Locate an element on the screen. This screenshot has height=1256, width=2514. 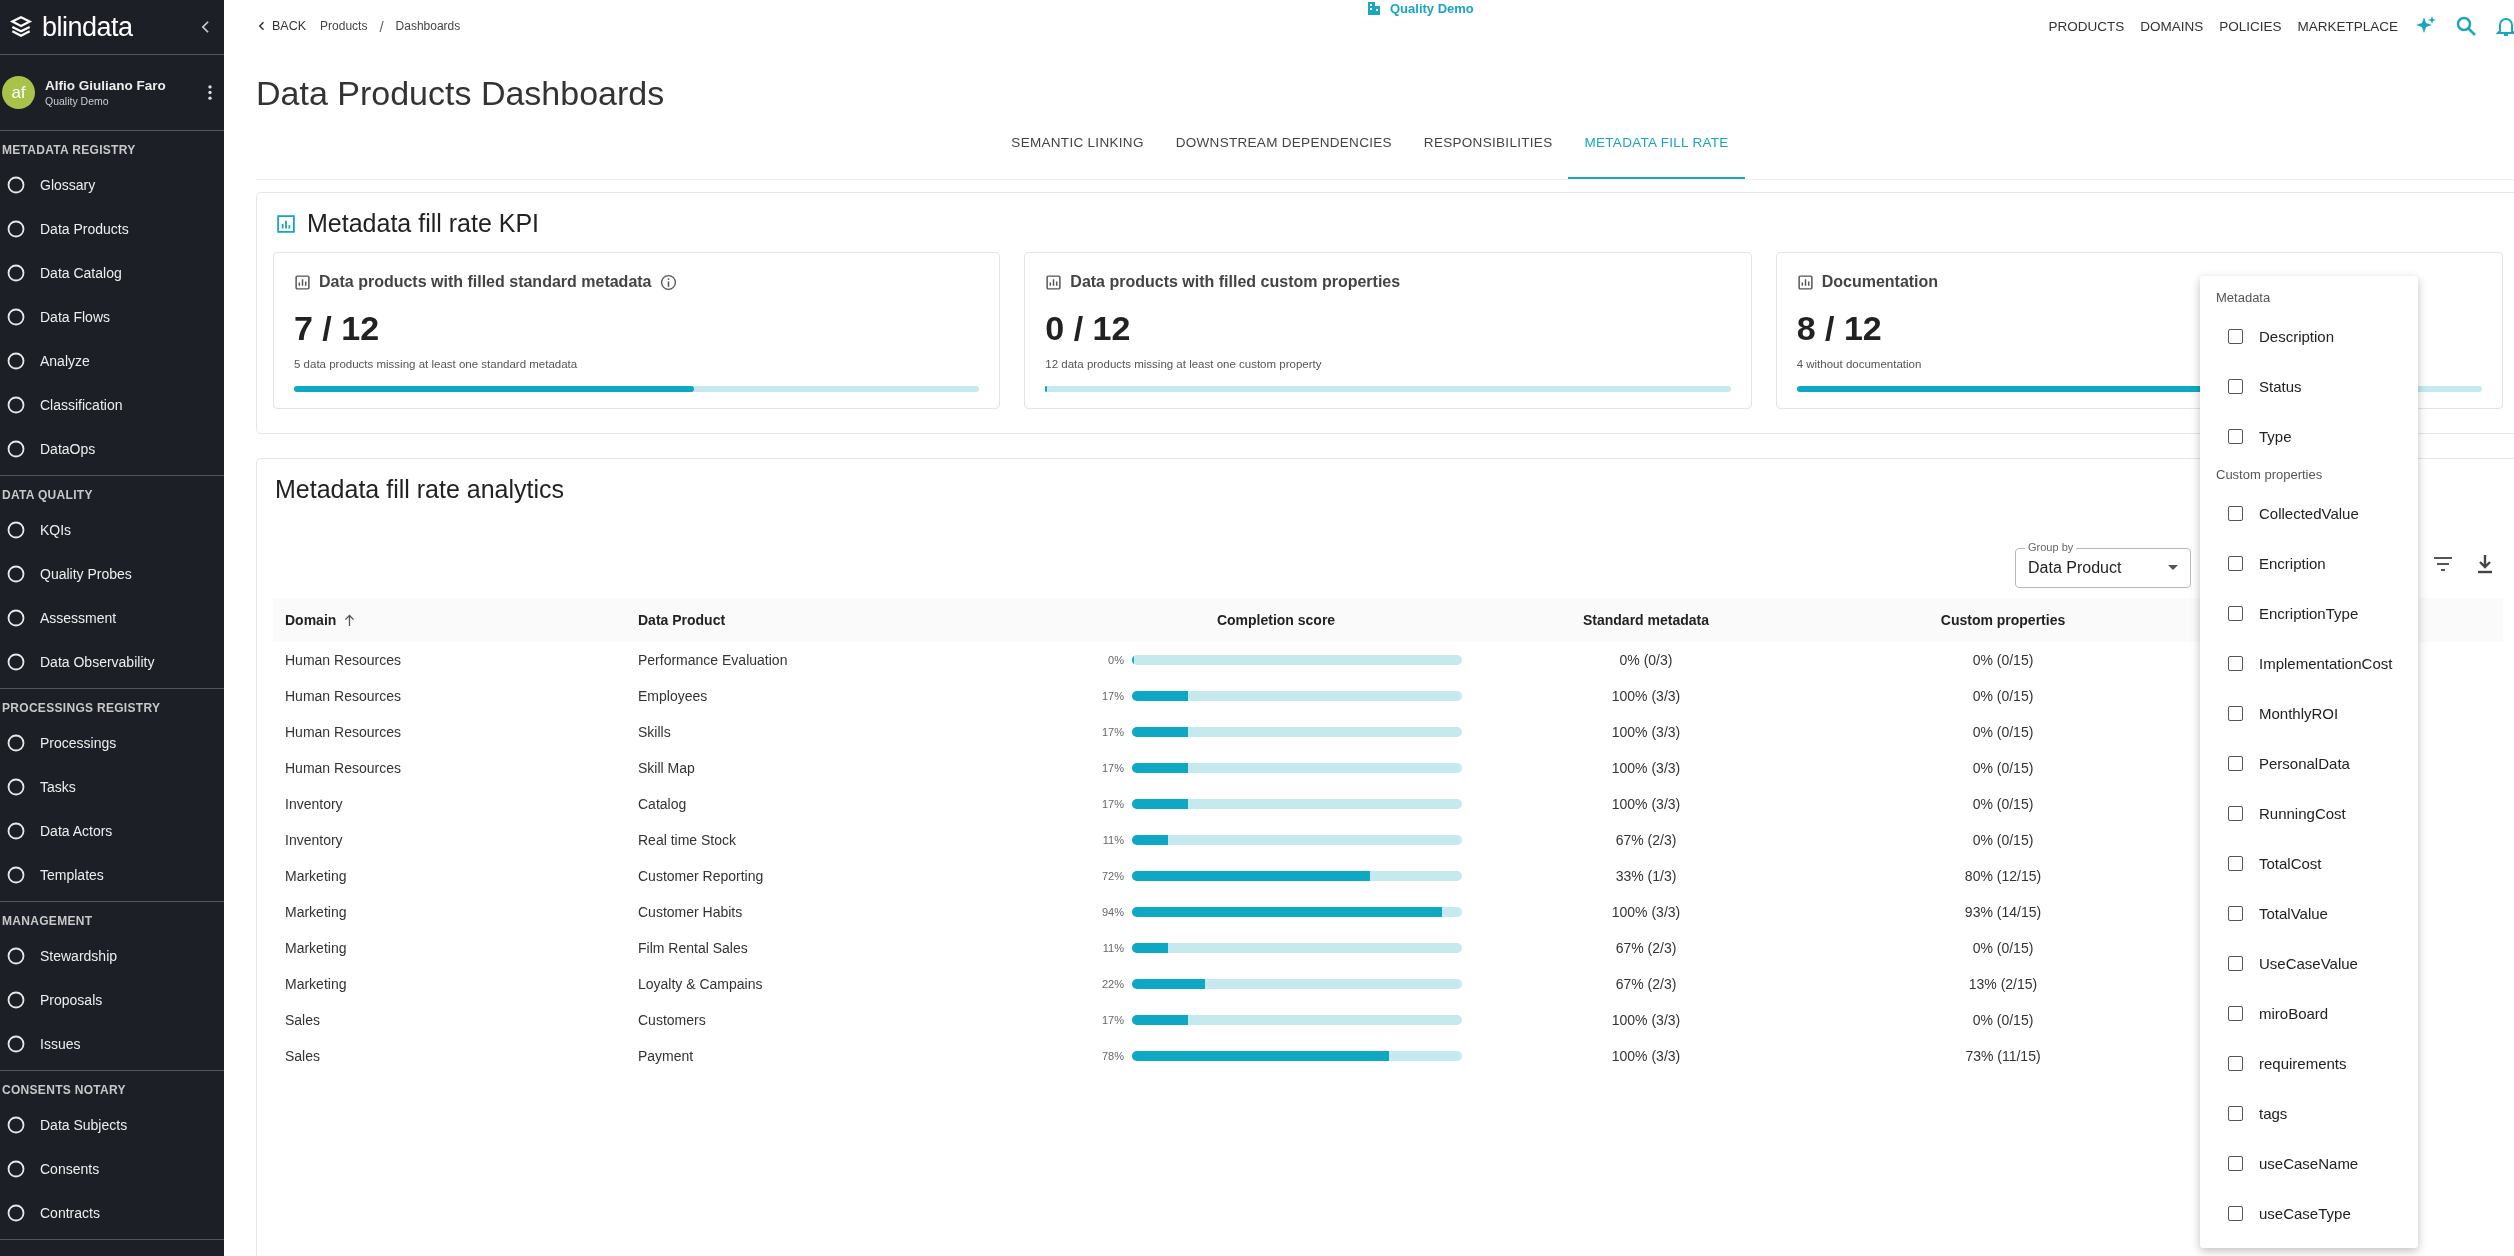
table-cell: Marketing is located at coordinates (316, 912).